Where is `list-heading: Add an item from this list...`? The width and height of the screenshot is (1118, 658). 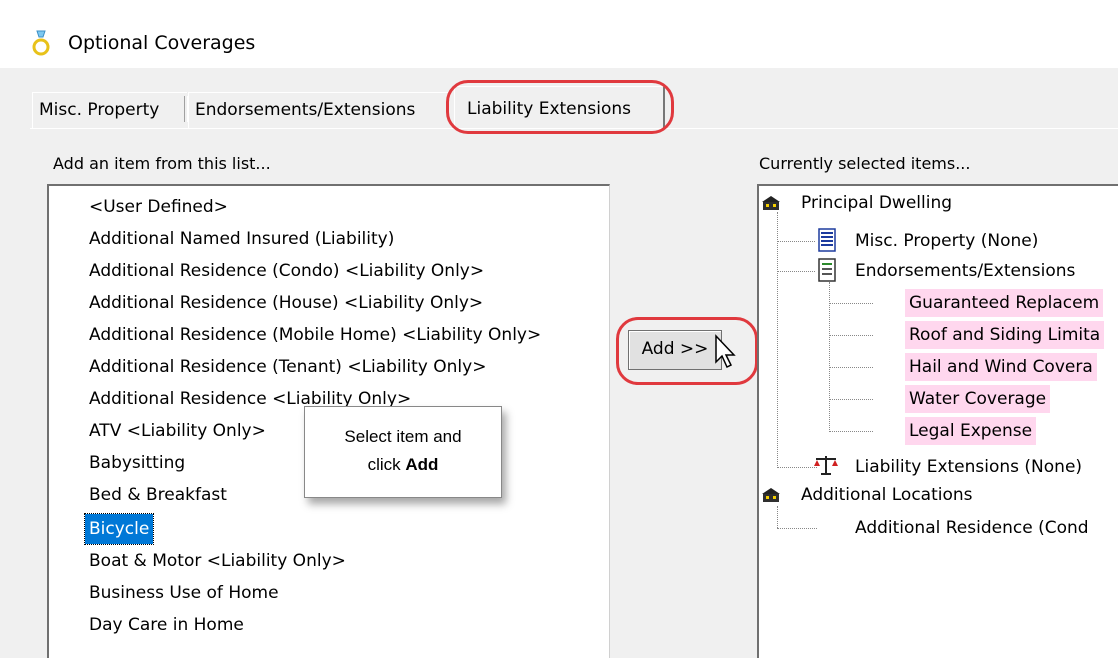
list-heading: Add an item from this list... is located at coordinates (162, 163).